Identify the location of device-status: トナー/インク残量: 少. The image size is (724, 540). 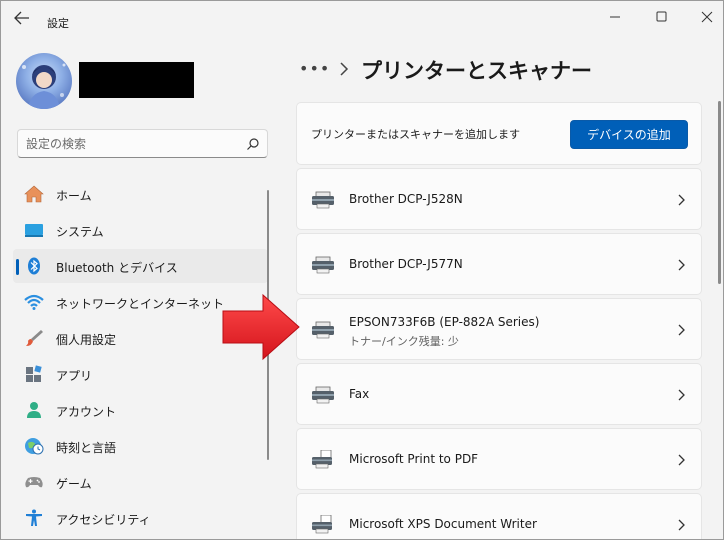
(404, 341).